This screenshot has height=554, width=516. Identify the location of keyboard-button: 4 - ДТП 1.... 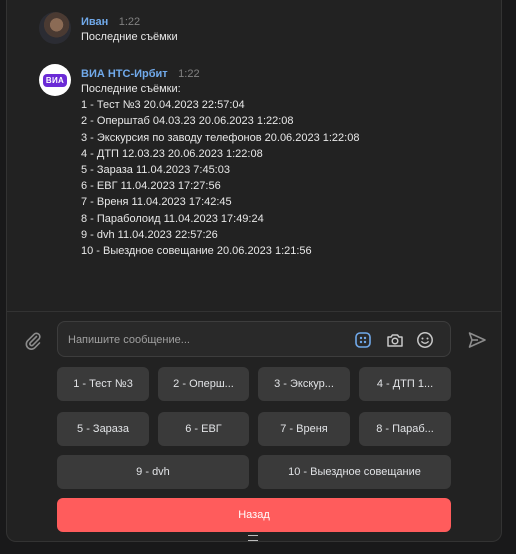
(405, 384).